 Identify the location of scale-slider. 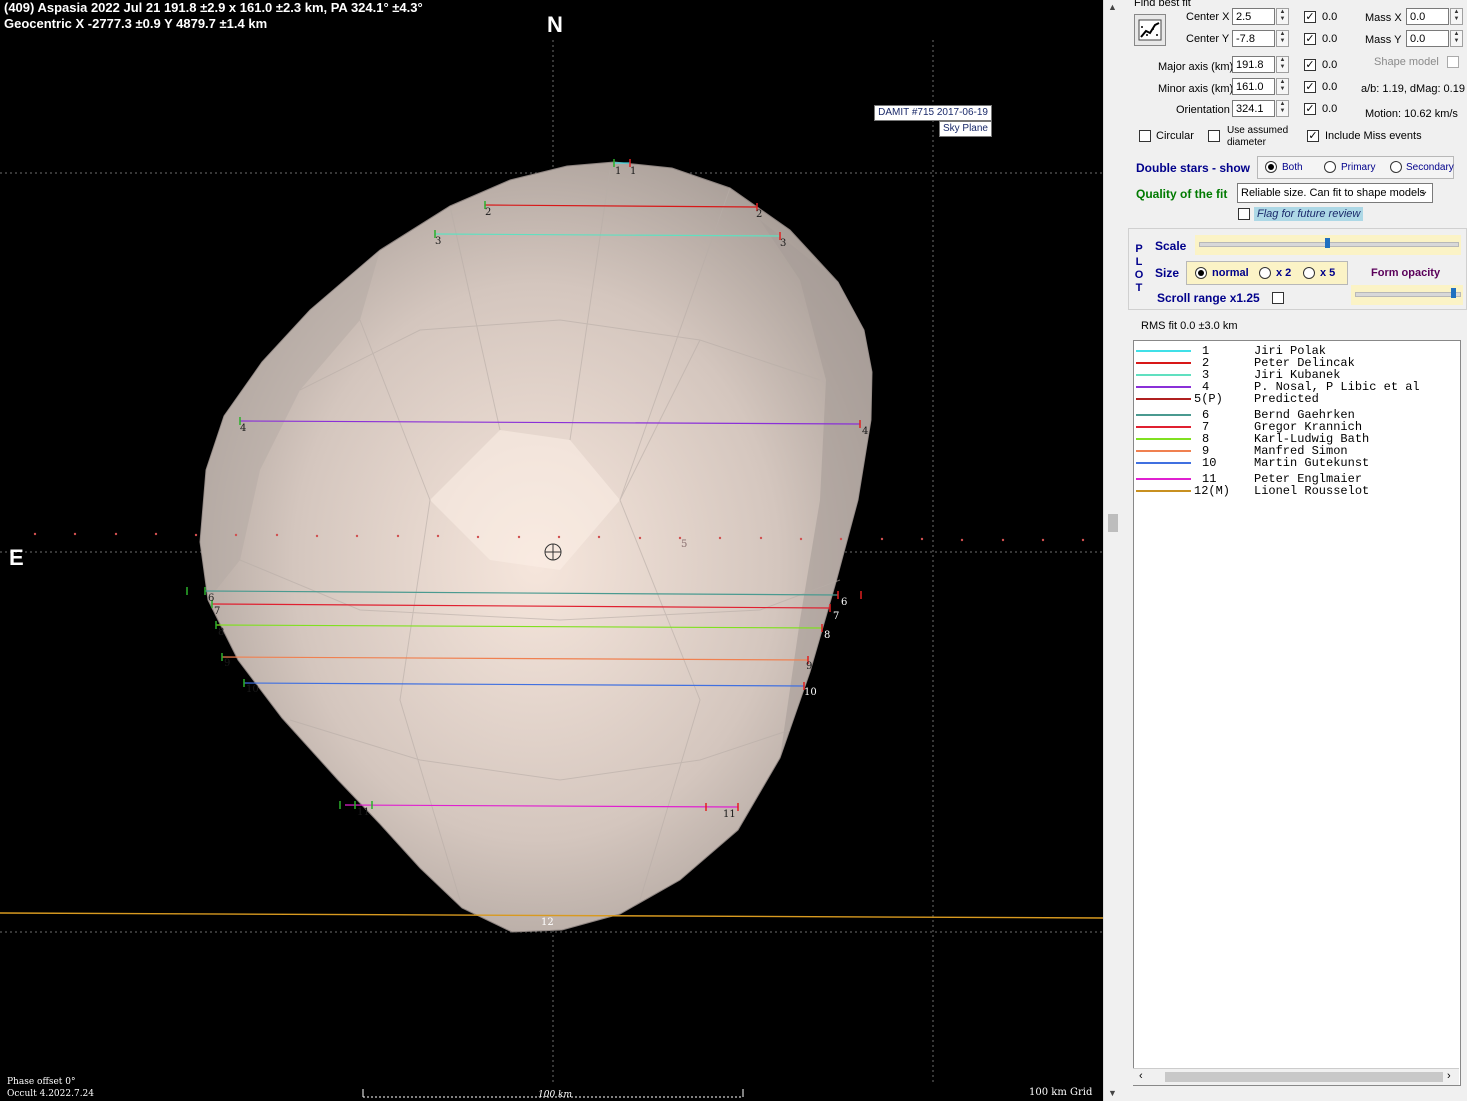
(1328, 245).